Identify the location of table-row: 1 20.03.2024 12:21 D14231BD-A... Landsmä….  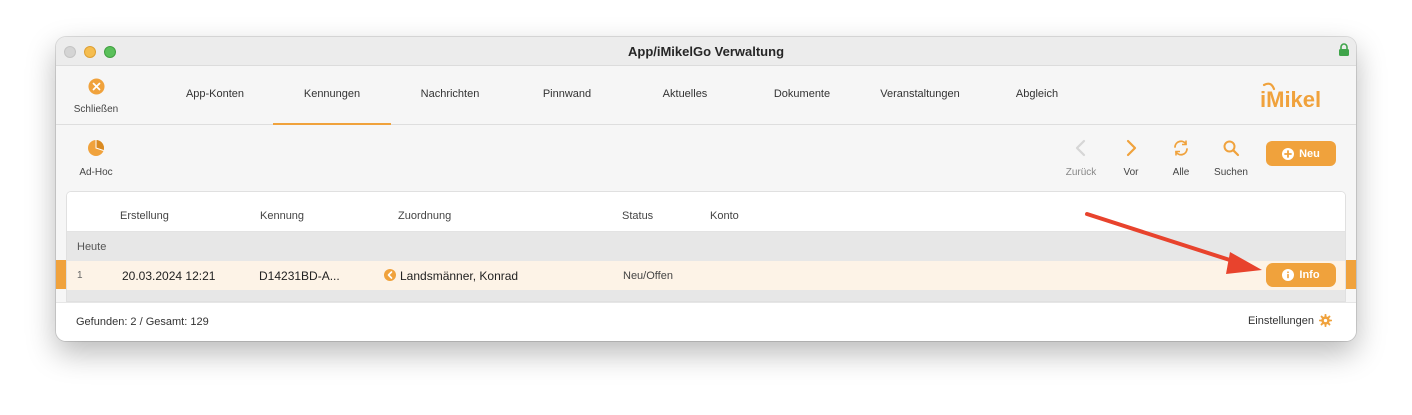
(706, 275).